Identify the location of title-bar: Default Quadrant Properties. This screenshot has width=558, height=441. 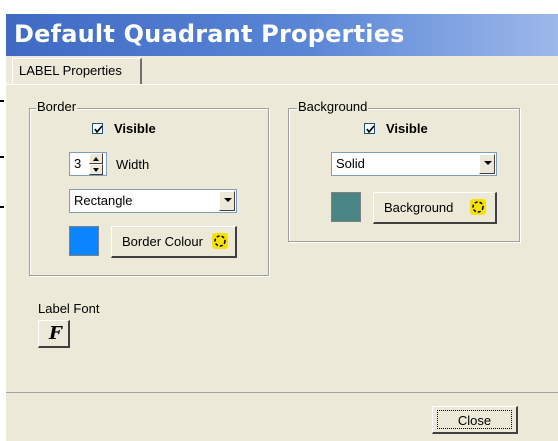
(282, 35).